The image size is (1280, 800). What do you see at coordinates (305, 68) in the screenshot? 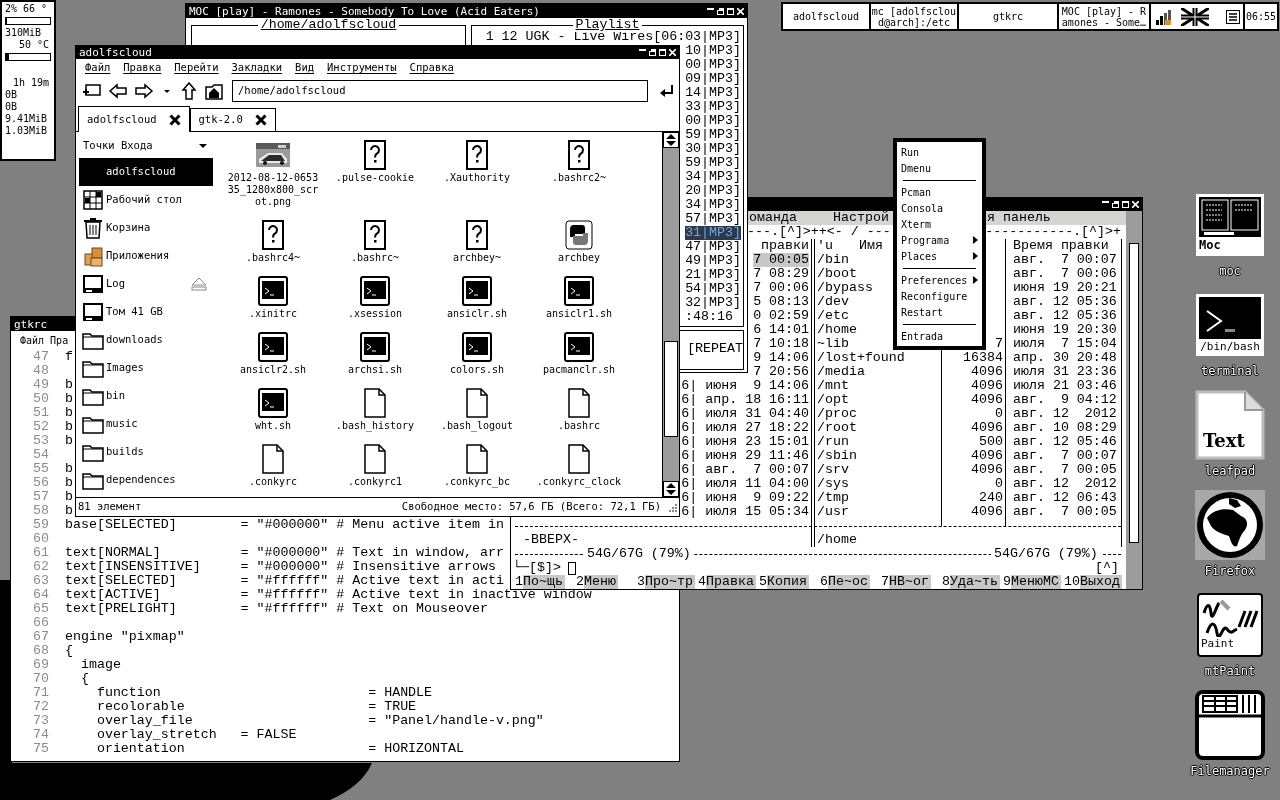
I see `menu-item: Вид` at bounding box center [305, 68].